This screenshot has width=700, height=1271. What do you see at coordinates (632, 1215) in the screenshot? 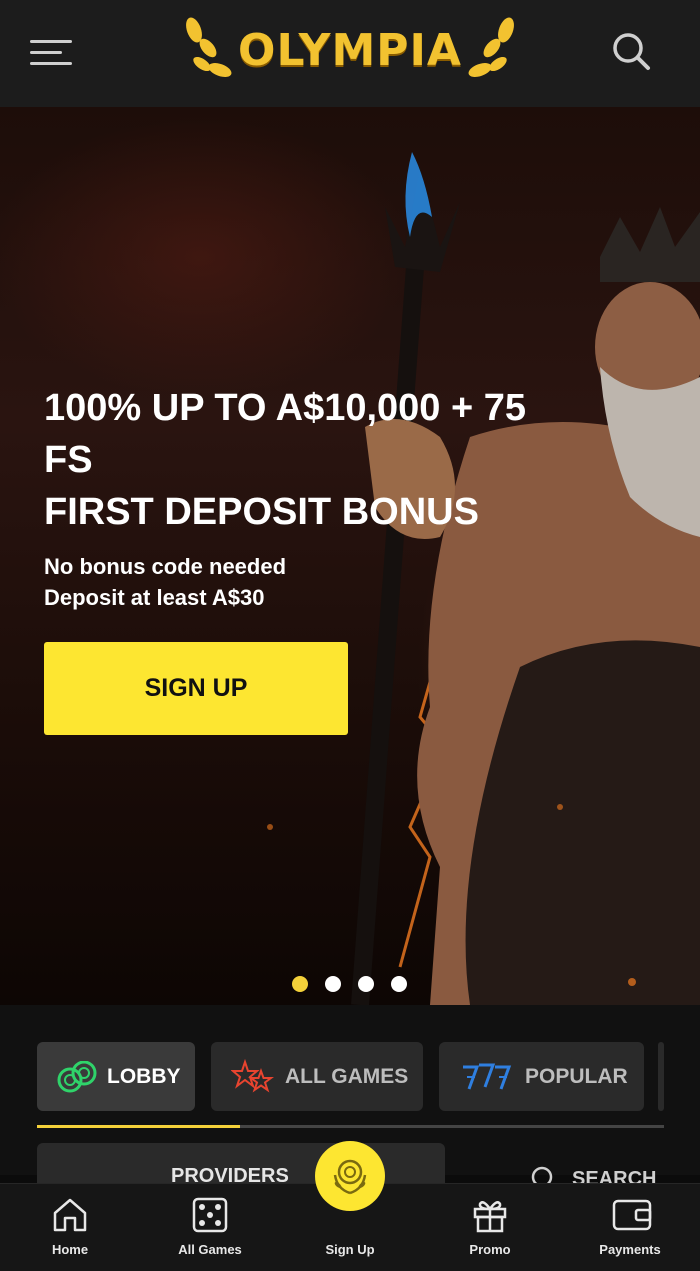
I see `wallet-icon` at bounding box center [632, 1215].